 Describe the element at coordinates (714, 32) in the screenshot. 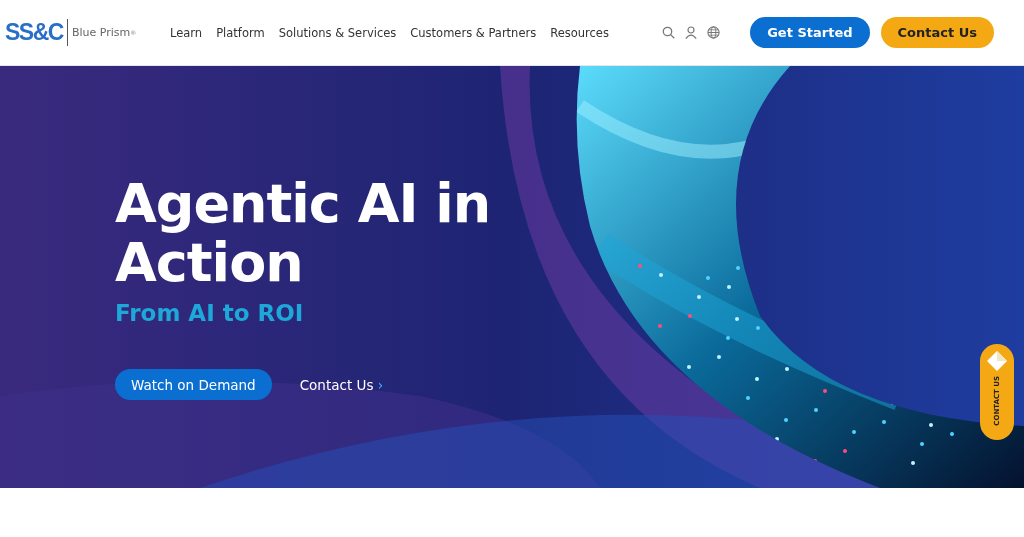

I see `globe-icon` at that location.